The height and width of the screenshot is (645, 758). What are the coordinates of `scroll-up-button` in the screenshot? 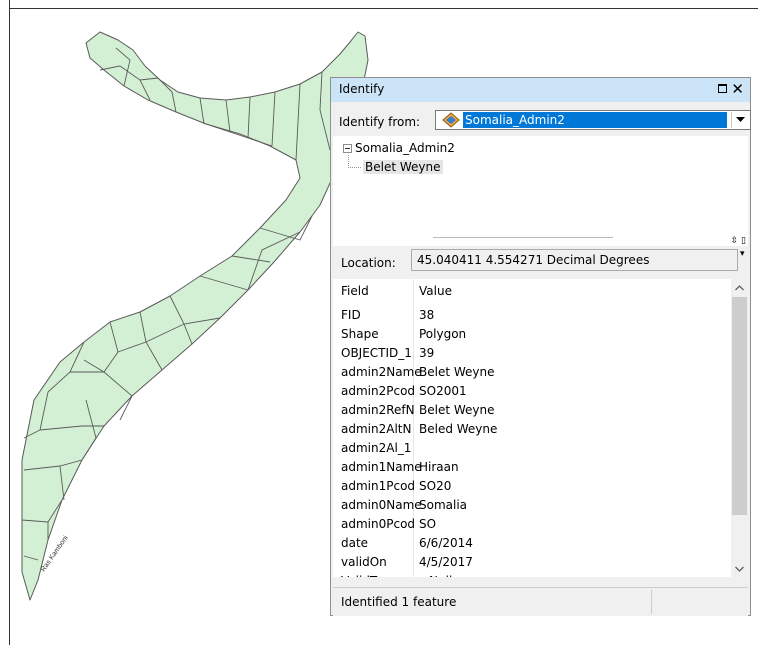 It's located at (739, 287).